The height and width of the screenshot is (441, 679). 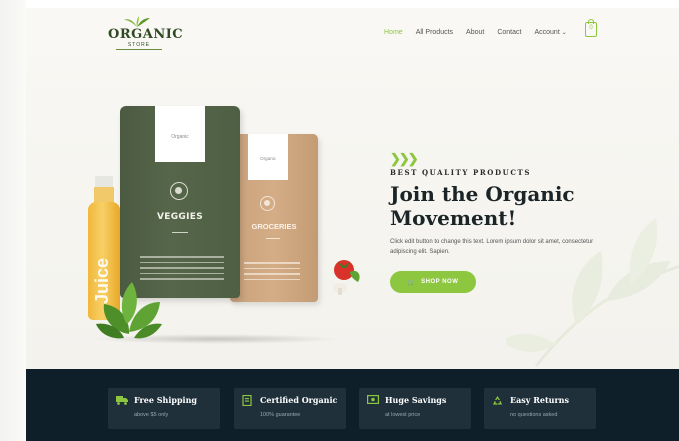 I want to click on groceries-bag-brand: Organic, so click(x=268, y=158).